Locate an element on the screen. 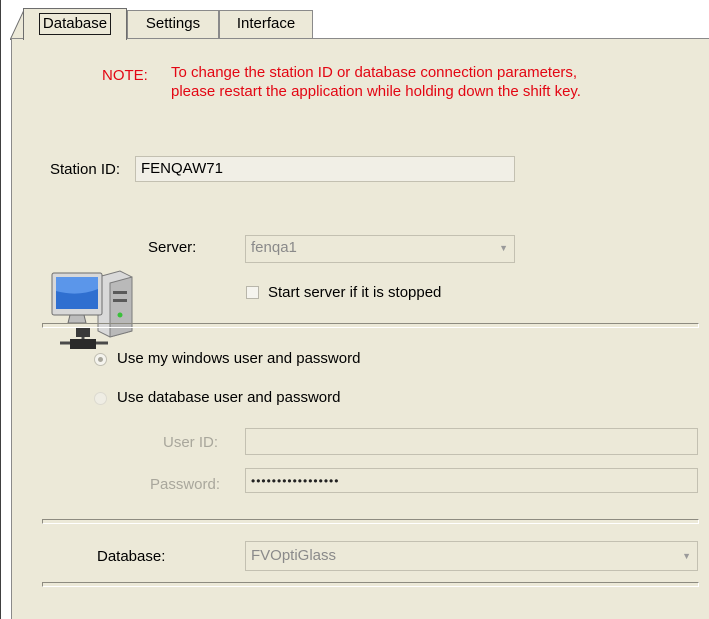 The height and width of the screenshot is (619, 709). windows-auth-label: Use my windows user and password is located at coordinates (239, 358).